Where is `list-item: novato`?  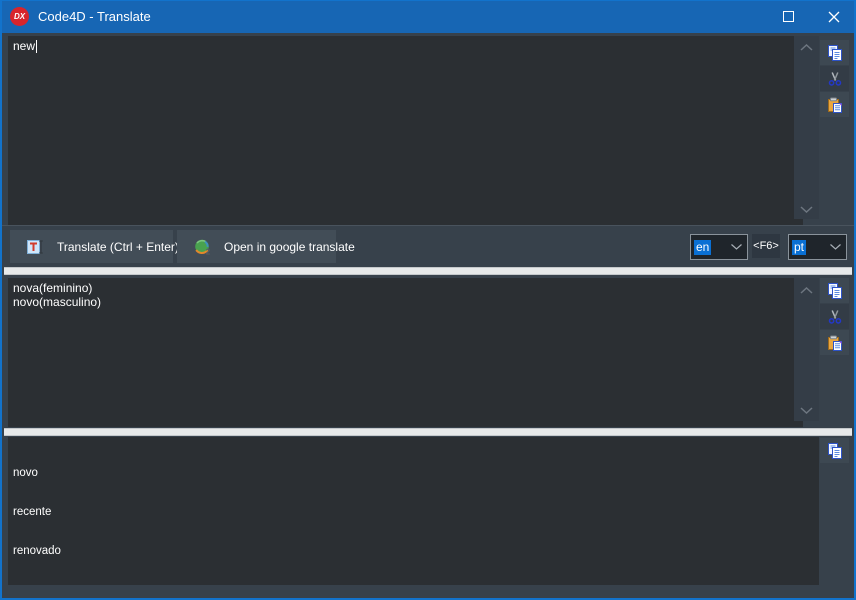 list-item: novato is located at coordinates (413, 584).